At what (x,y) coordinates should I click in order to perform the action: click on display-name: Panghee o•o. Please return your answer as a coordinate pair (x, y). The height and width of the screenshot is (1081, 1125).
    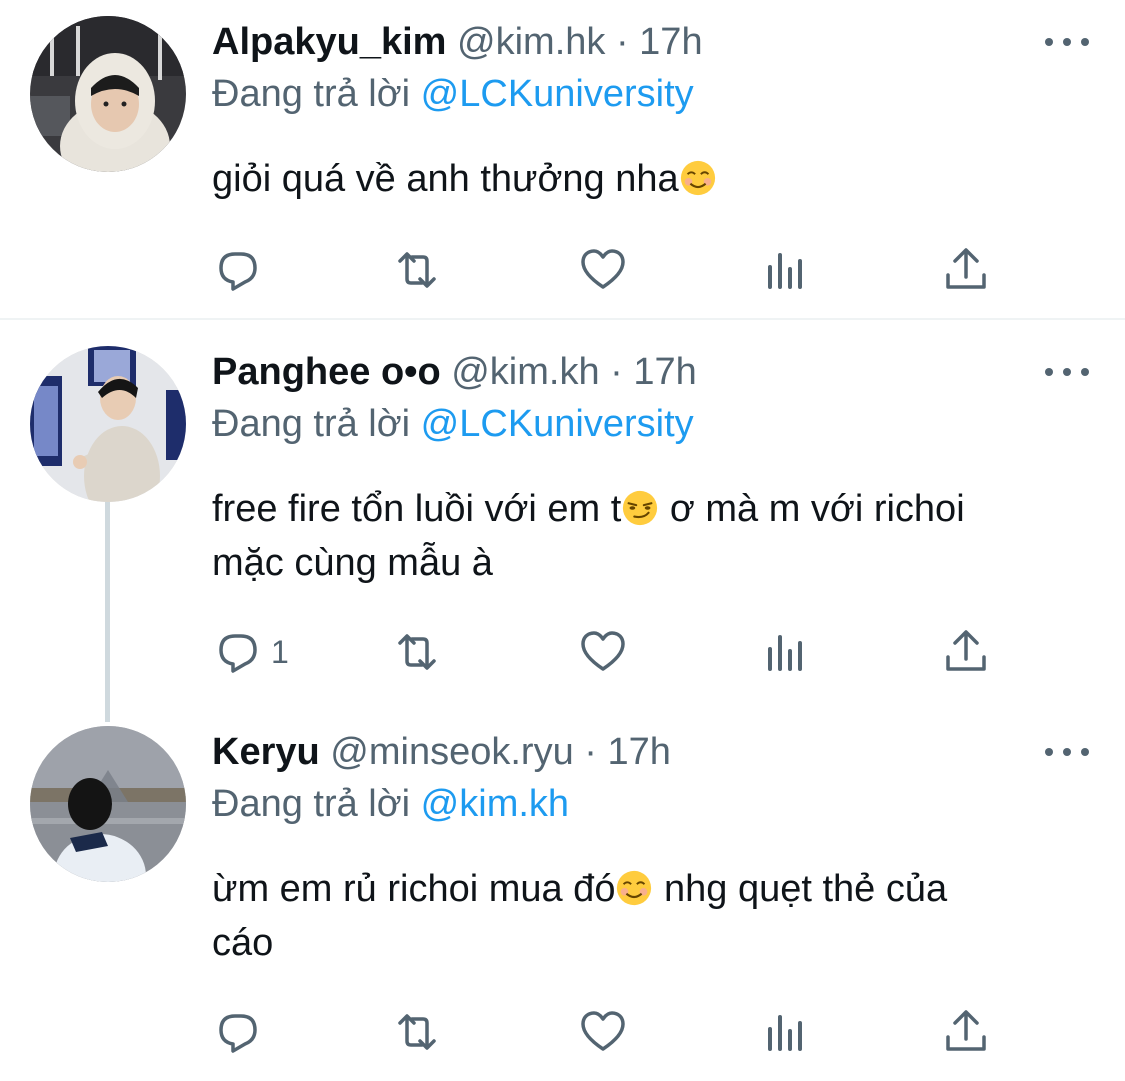
    Looking at the image, I should click on (326, 372).